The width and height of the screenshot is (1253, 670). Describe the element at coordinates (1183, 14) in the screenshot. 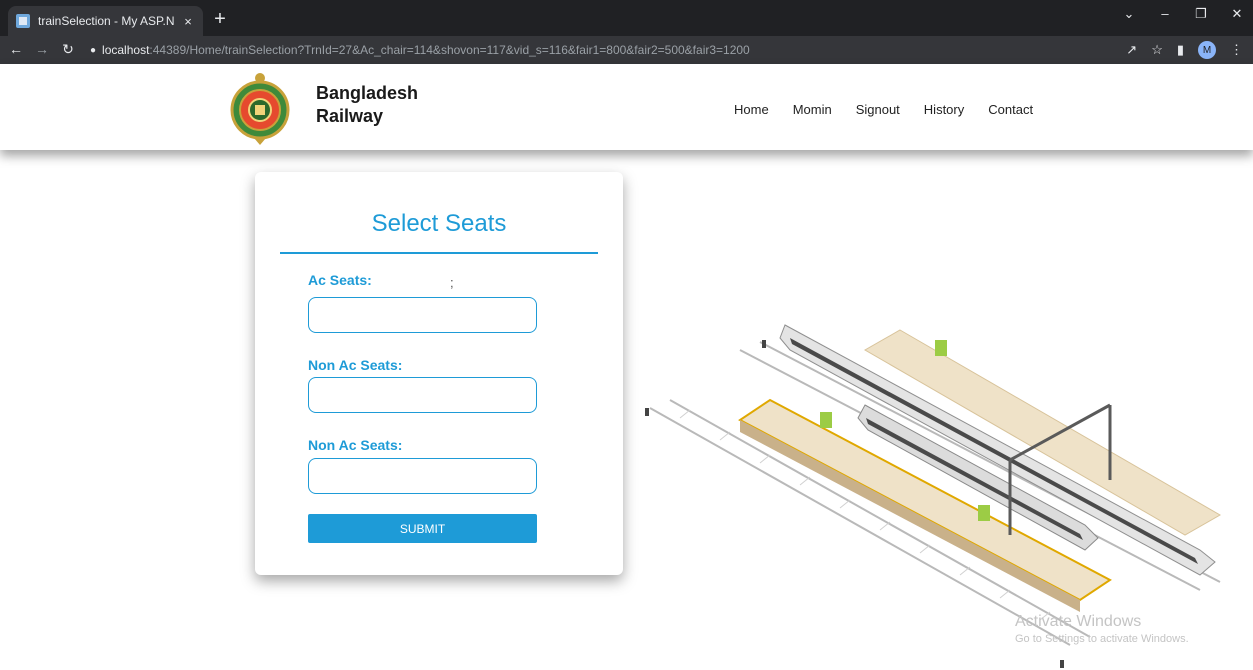

I see `window-controls: ⌄ – ❐ ✕` at that location.